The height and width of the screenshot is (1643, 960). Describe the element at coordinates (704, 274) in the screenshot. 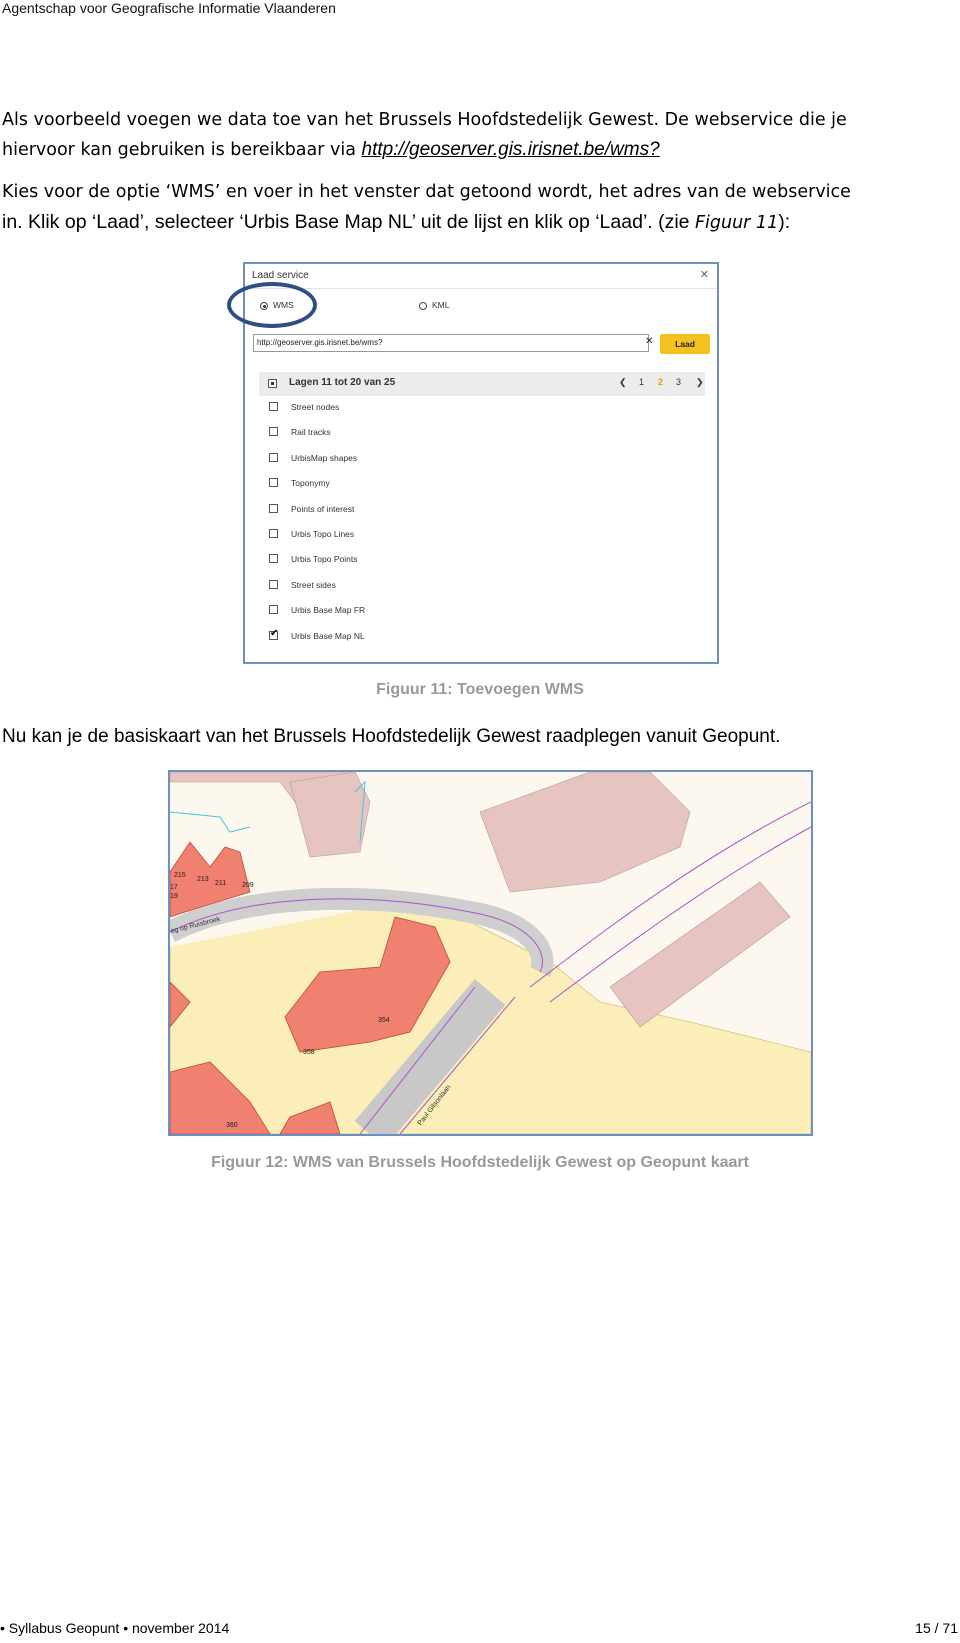

I see `close-icon: ✕` at that location.